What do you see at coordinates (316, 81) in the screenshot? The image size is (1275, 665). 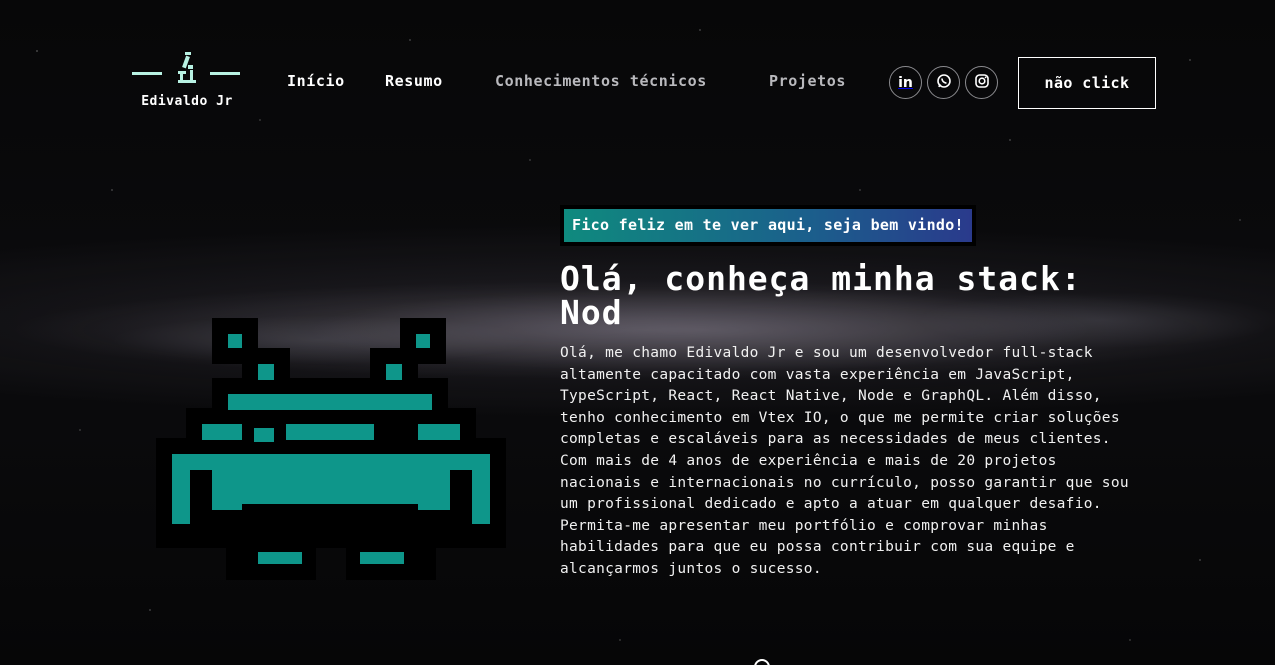 I see `nav-item-inicio: Início` at bounding box center [316, 81].